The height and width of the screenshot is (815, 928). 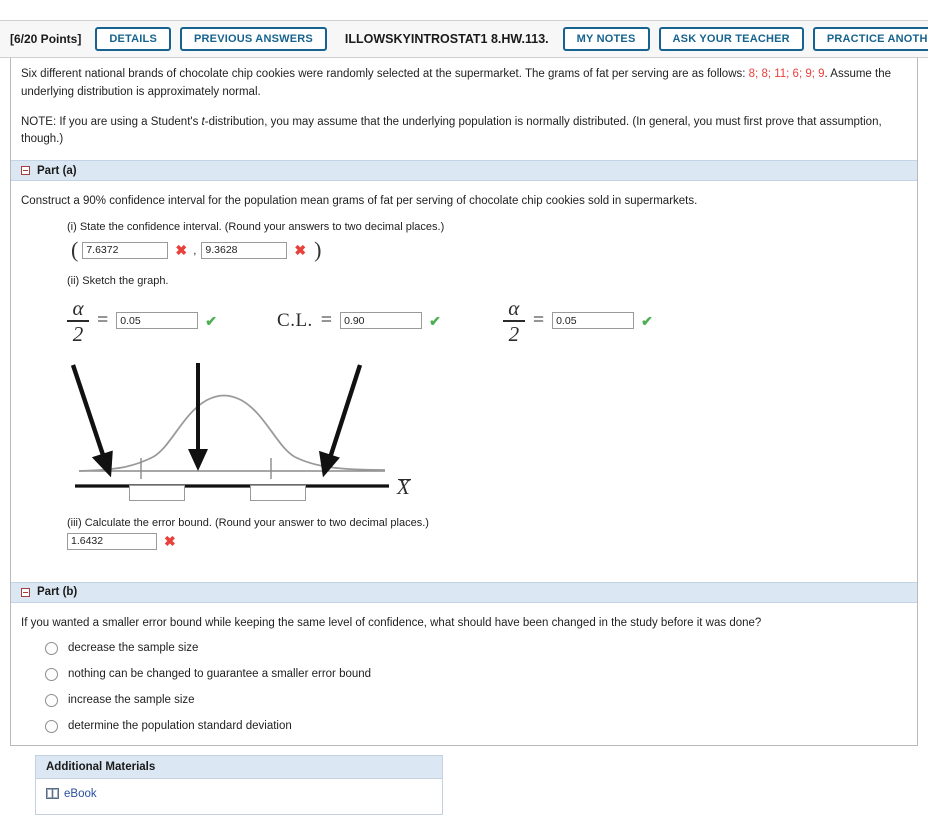 What do you see at coordinates (464, 171) in the screenshot?
I see `part-a-header: Part (a)` at bounding box center [464, 171].